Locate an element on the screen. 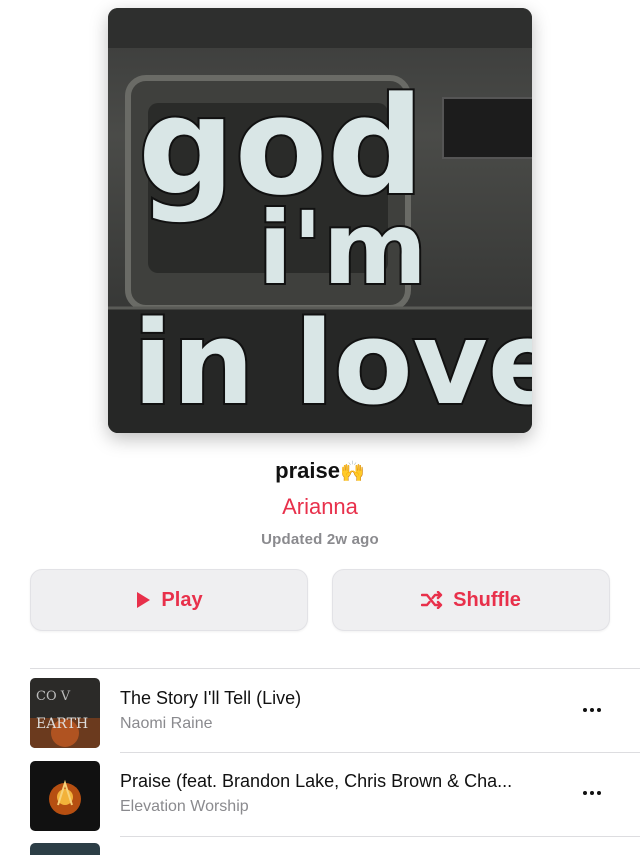 The width and height of the screenshot is (640, 855). track-artist: Naomi Raine is located at coordinates (166, 723).